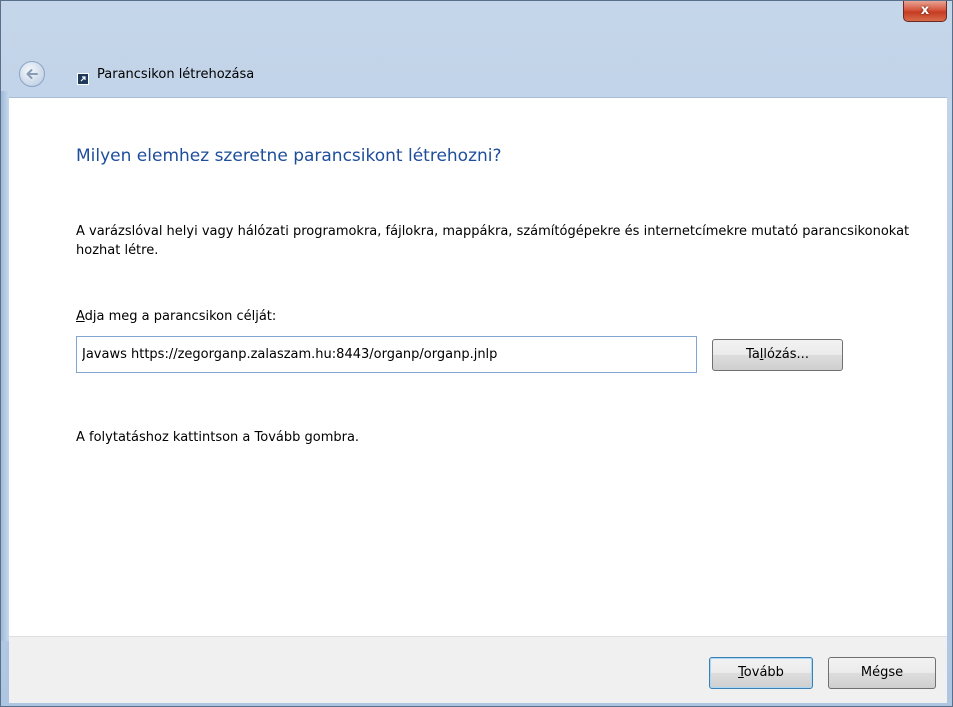  Describe the element at coordinates (5, 366) in the screenshot. I see `window-frame-edge` at that location.